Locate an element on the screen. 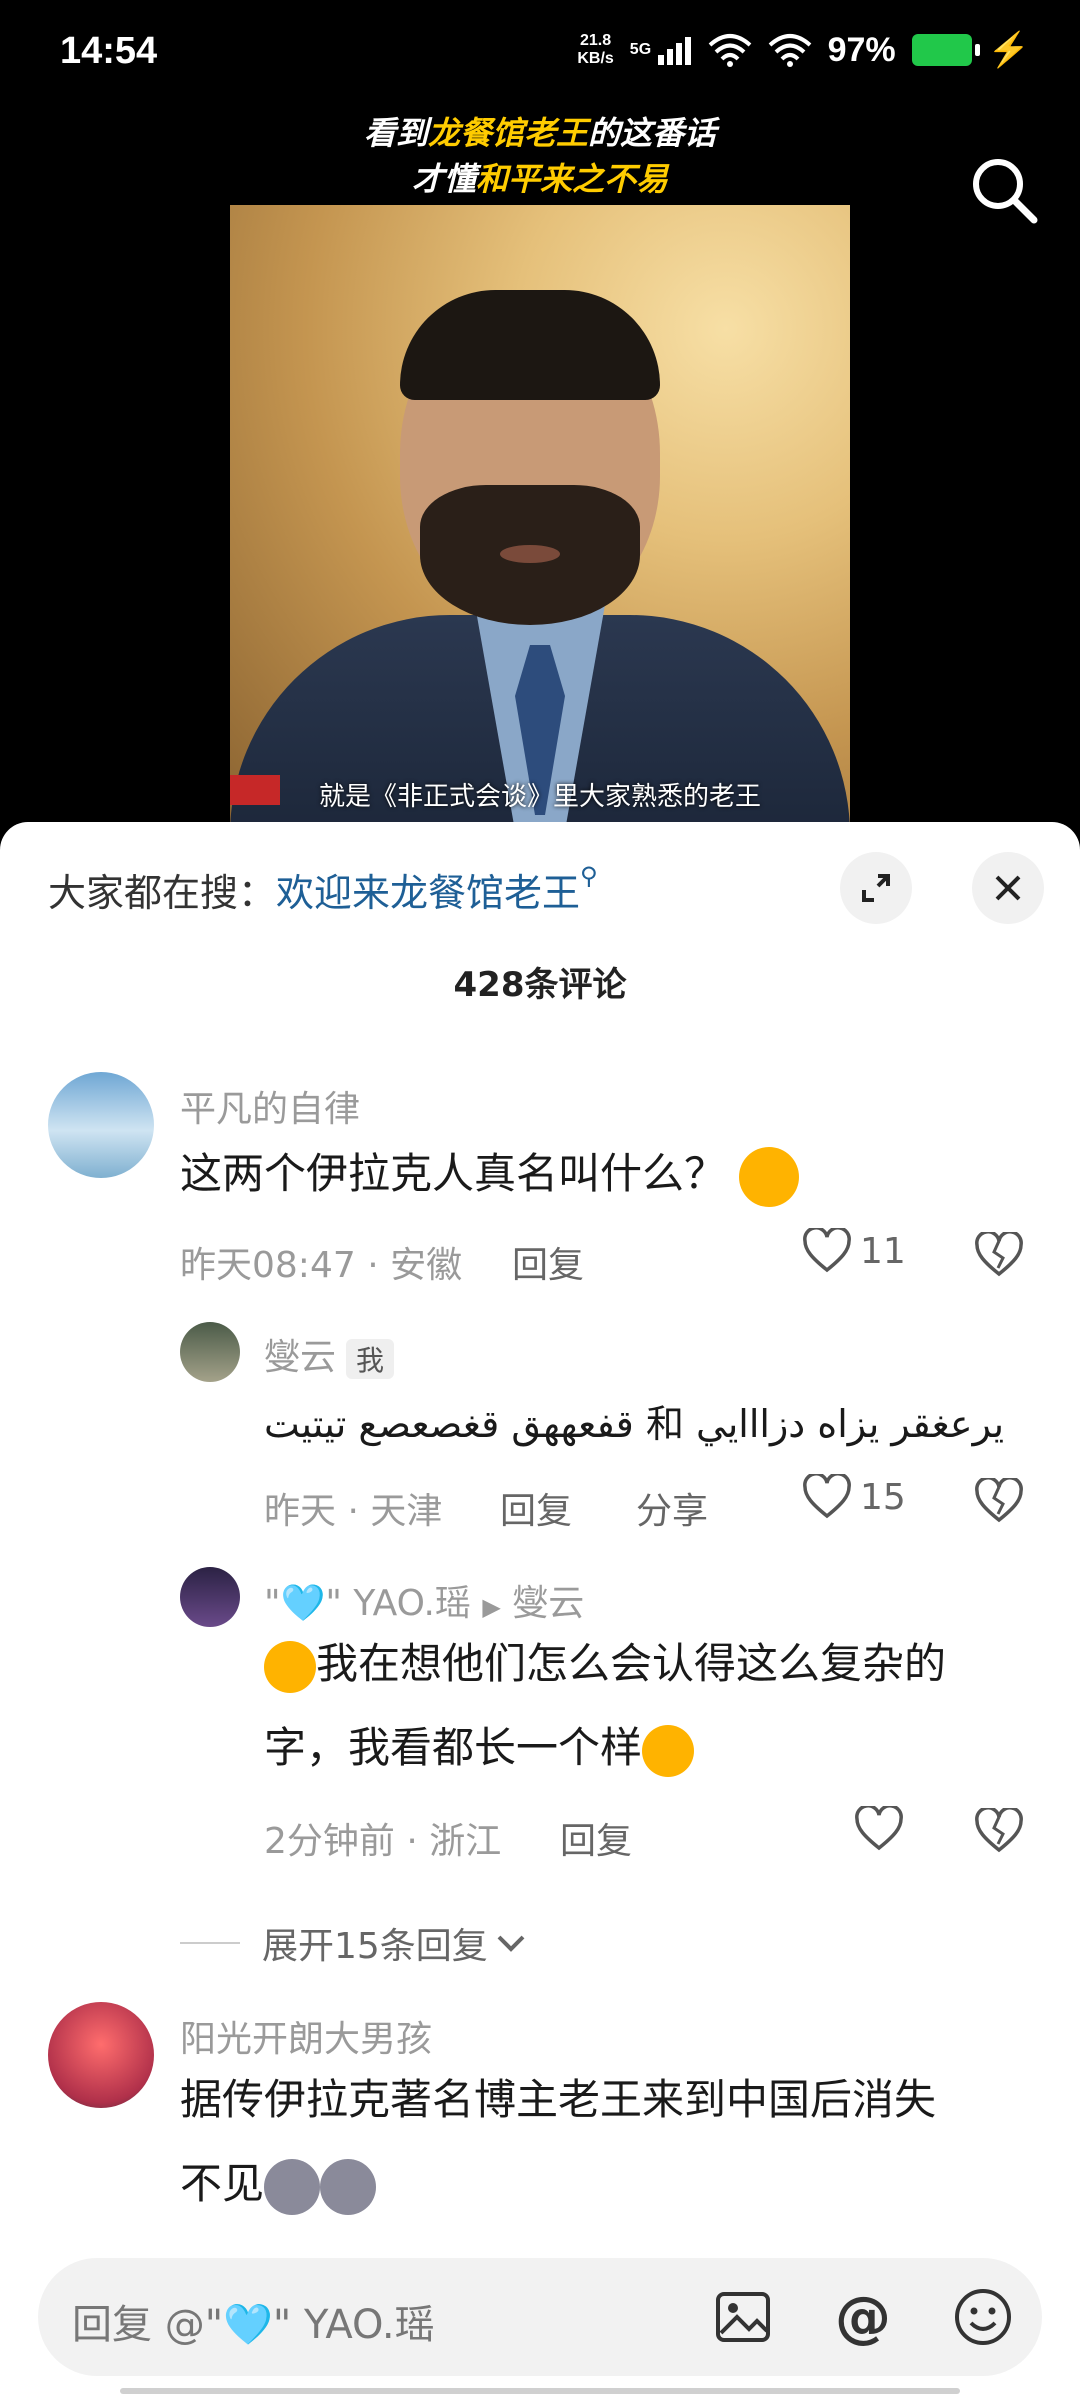  self-badge: 我 is located at coordinates (370, 1359).